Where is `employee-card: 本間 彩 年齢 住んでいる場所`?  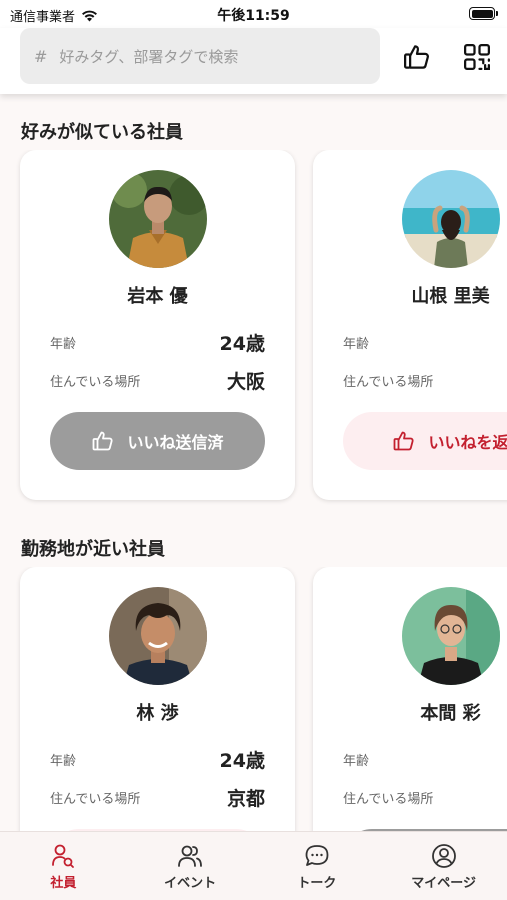 employee-card: 本間 彩 年齢 住んでいる場所 is located at coordinates (410, 699).